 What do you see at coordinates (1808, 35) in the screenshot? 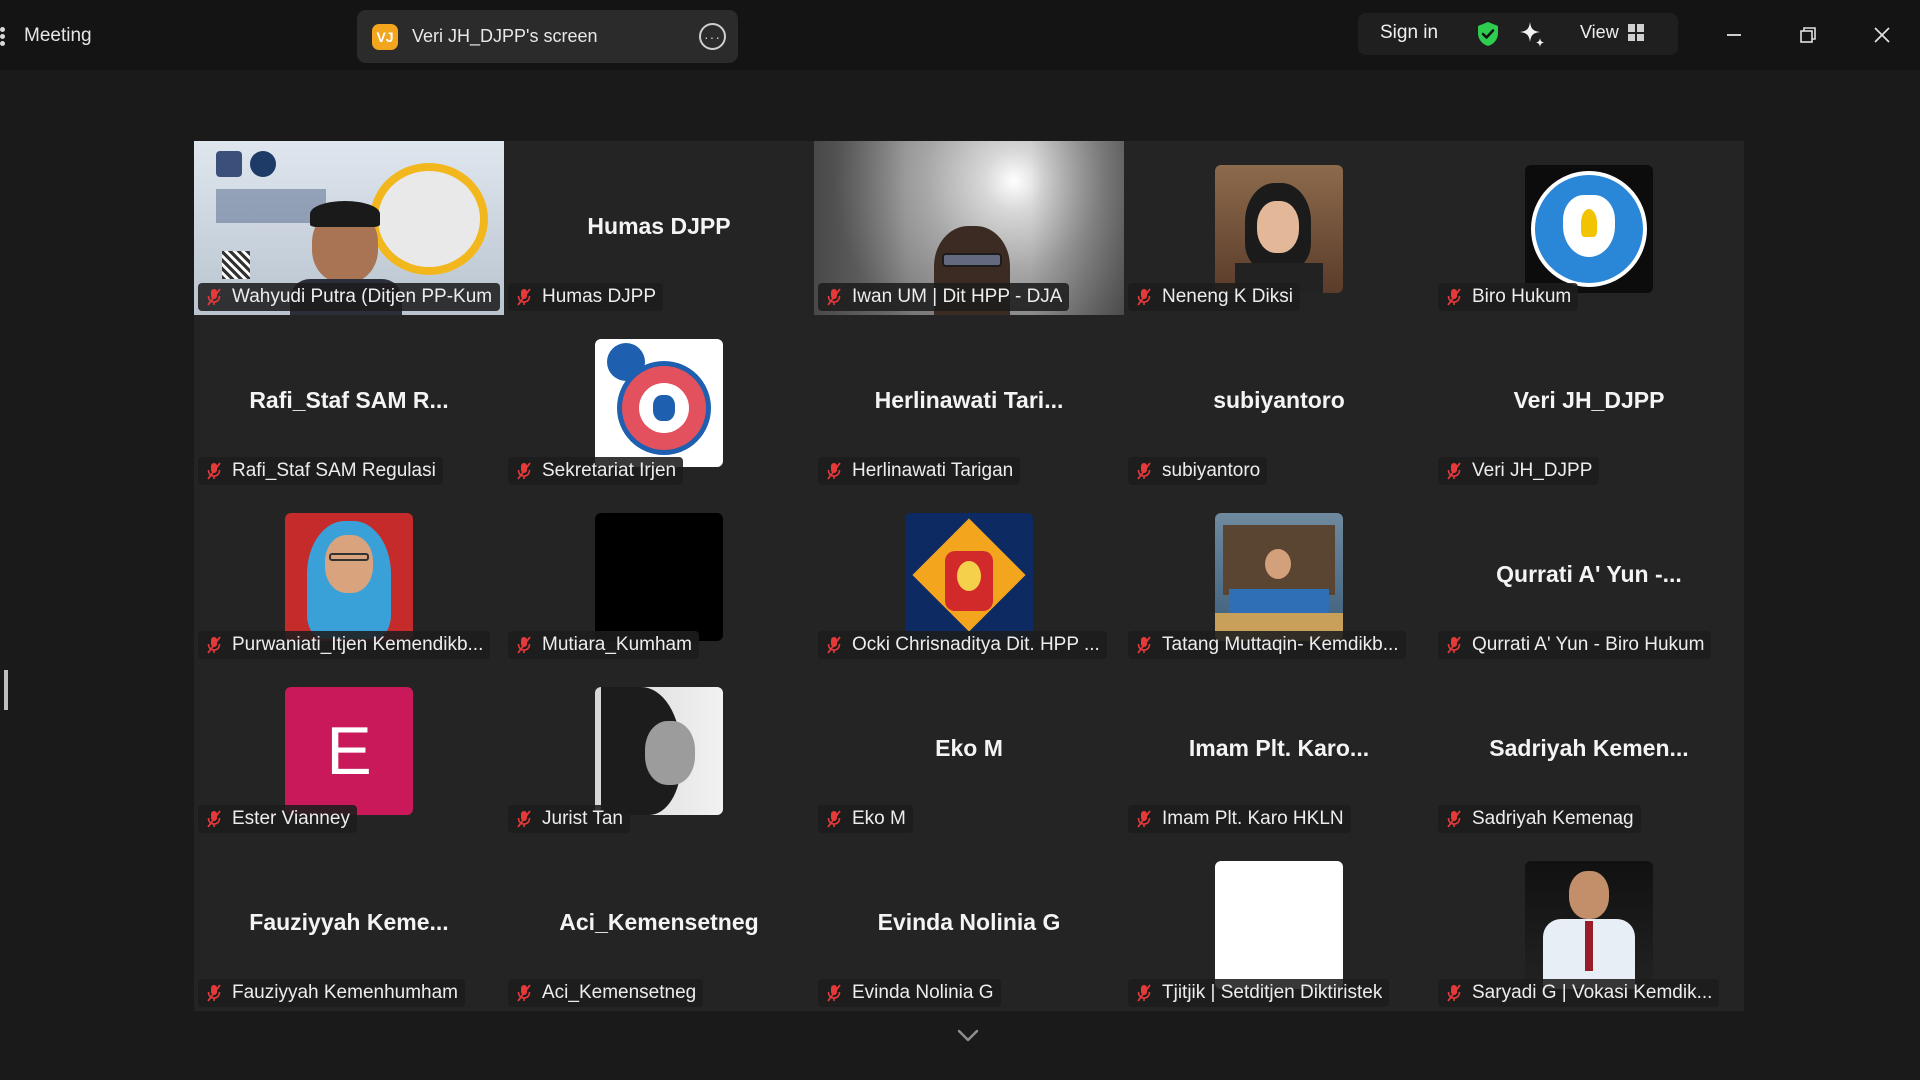
I see `restore-button` at bounding box center [1808, 35].